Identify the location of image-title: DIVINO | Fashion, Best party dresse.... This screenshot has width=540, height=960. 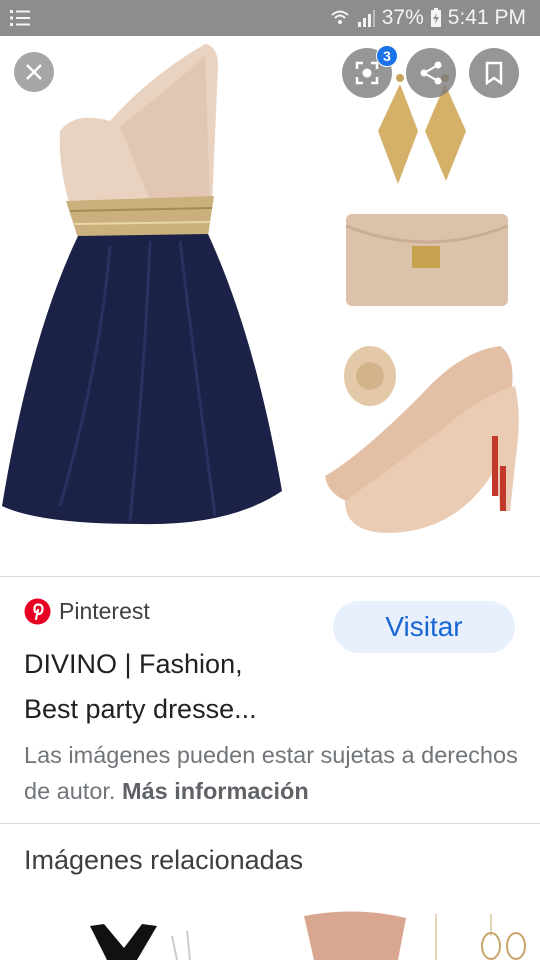
(174, 687).